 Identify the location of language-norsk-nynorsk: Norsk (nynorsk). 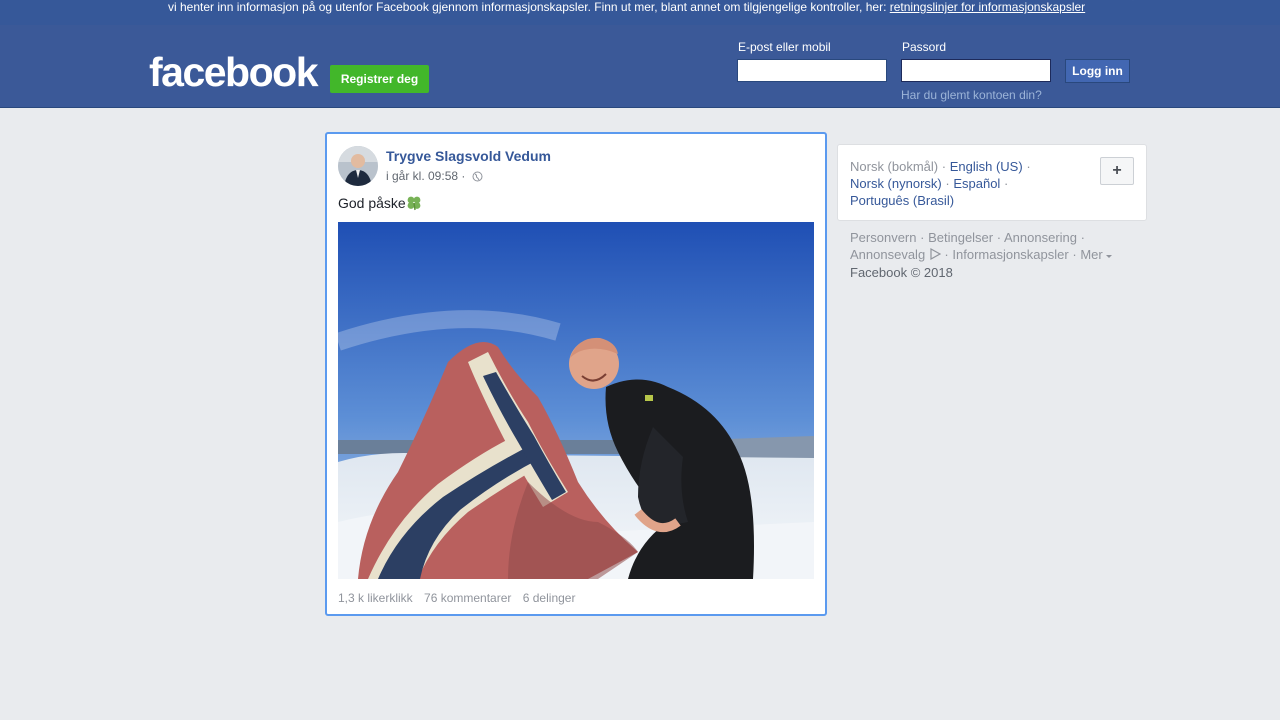
(896, 183).